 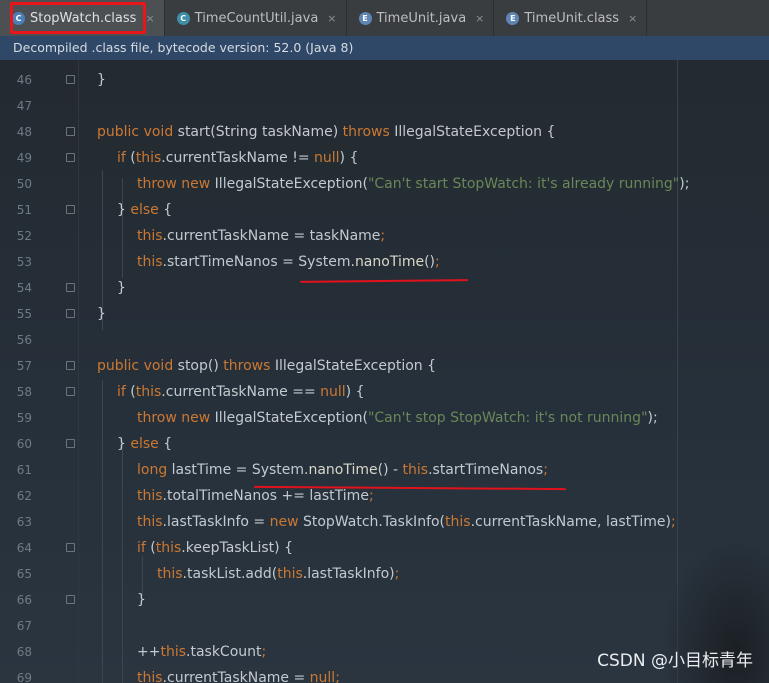 I want to click on code-text: if (this.keepTaskList) {, so click(x=215, y=548).